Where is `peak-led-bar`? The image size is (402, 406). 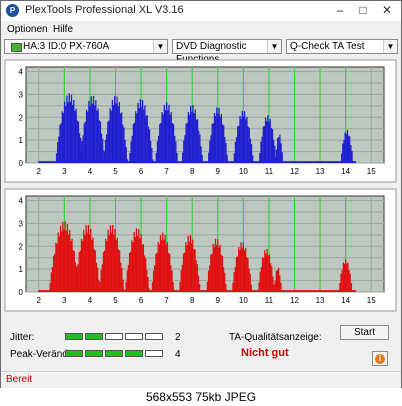 peak-led-bar is located at coordinates (114, 353).